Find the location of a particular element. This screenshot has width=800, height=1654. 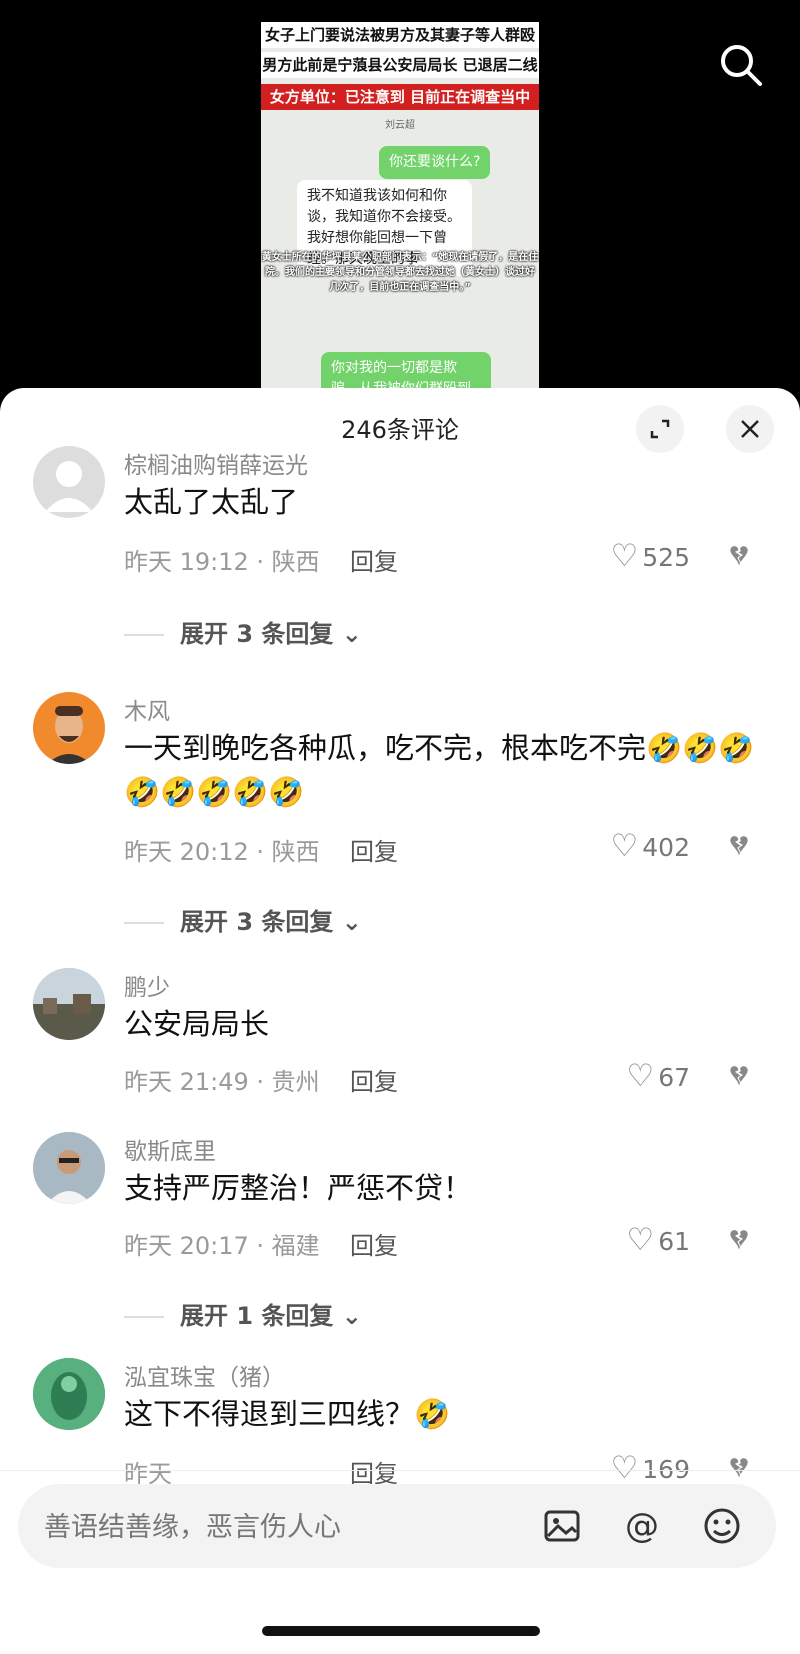

close-icon is located at coordinates (750, 429).